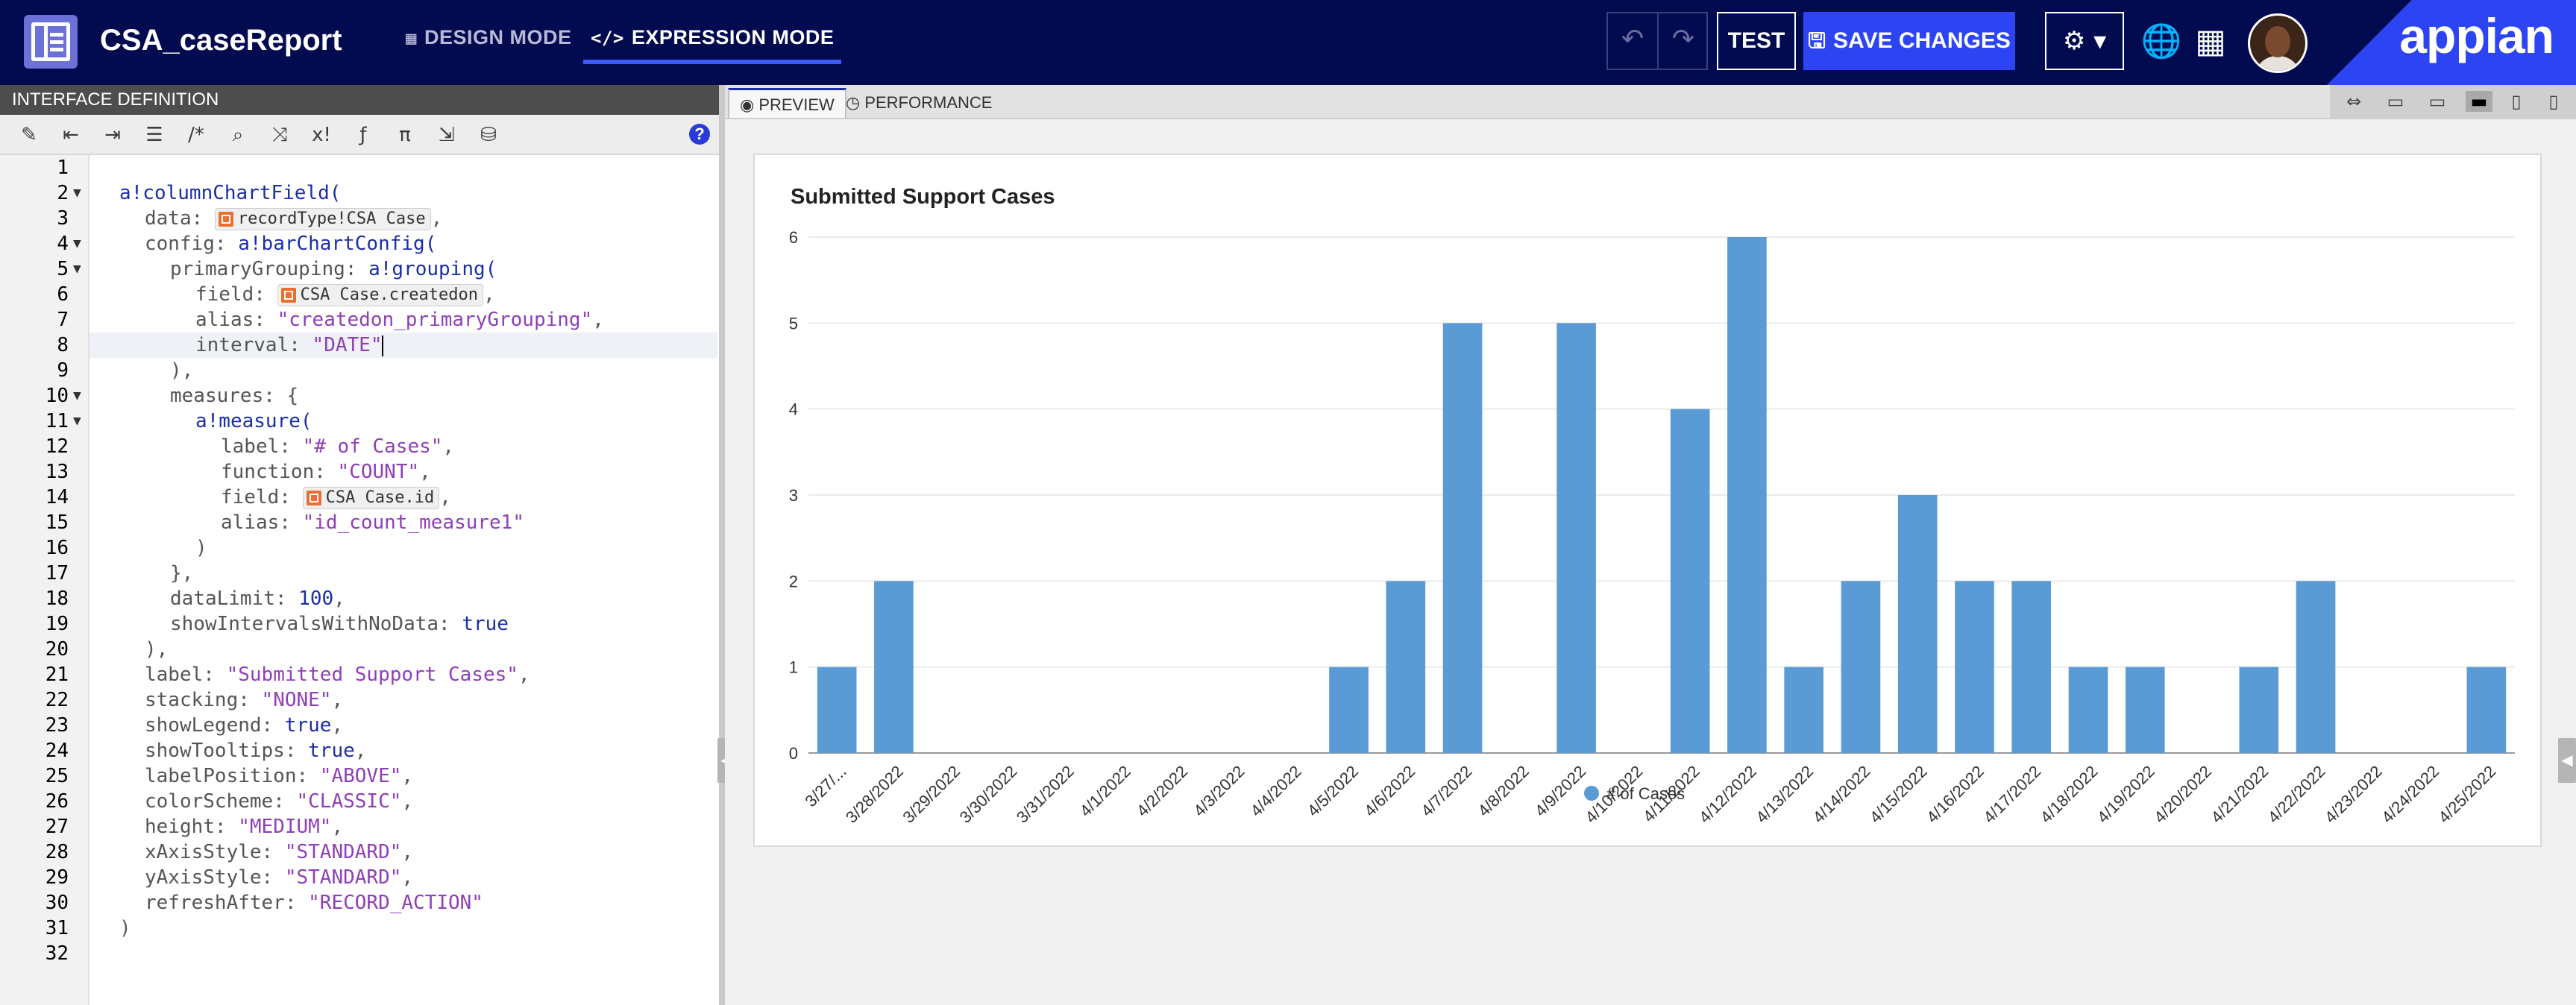  I want to click on field-token: CSA Case.createdon, so click(380, 294).